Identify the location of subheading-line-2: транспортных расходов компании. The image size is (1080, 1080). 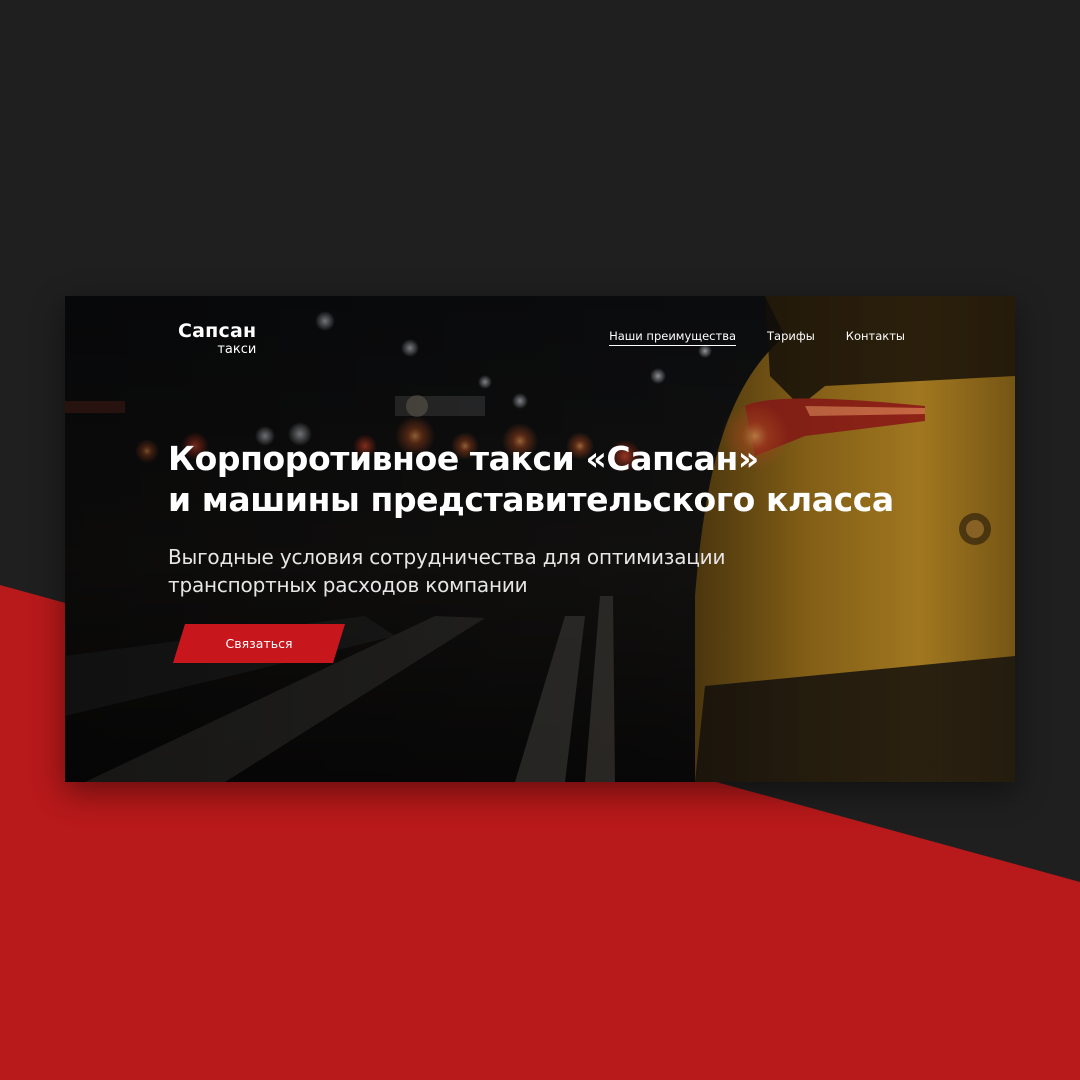
(348, 585).